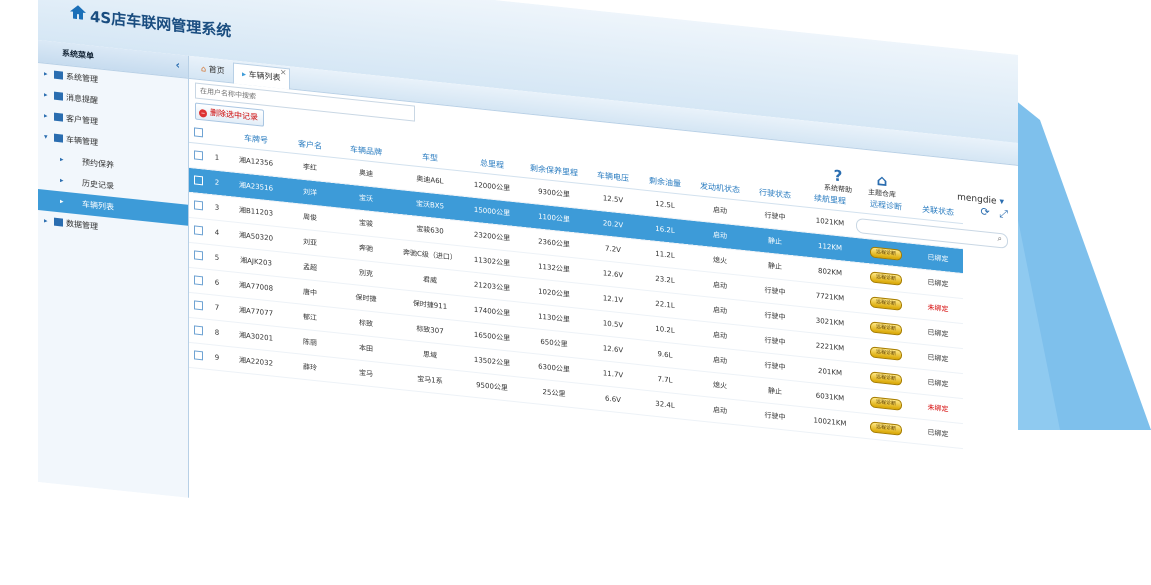 The width and height of the screenshot is (1151, 585). Describe the element at coordinates (938, 433) in the screenshot. I see `binding-status-cell: 已绑定` at that location.